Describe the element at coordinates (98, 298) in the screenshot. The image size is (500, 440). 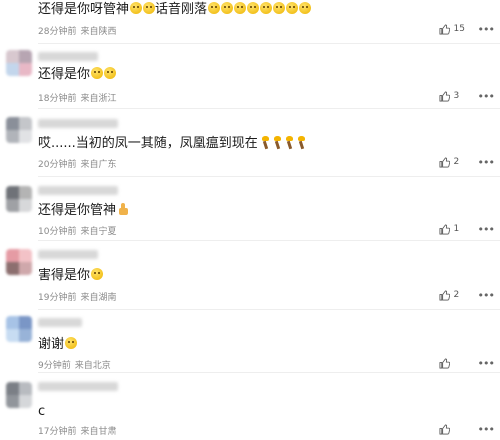
I see `comment-location: 来自湖南` at that location.